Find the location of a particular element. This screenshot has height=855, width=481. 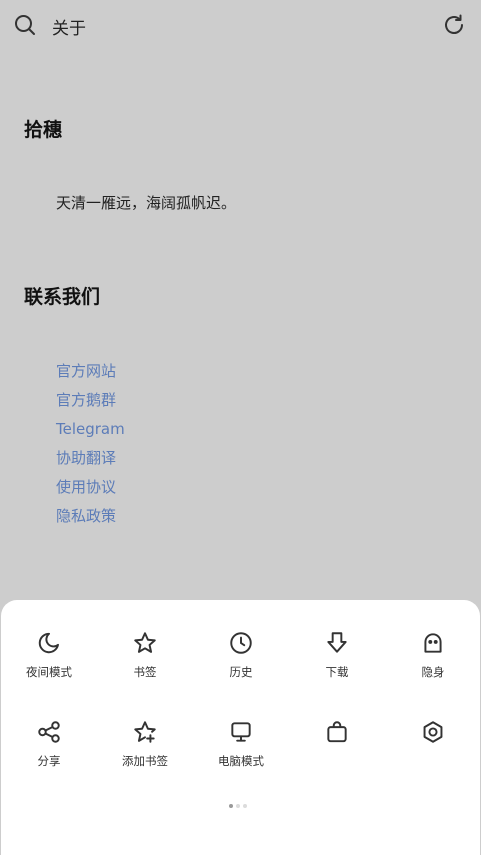

desktop-icon is located at coordinates (241, 732).